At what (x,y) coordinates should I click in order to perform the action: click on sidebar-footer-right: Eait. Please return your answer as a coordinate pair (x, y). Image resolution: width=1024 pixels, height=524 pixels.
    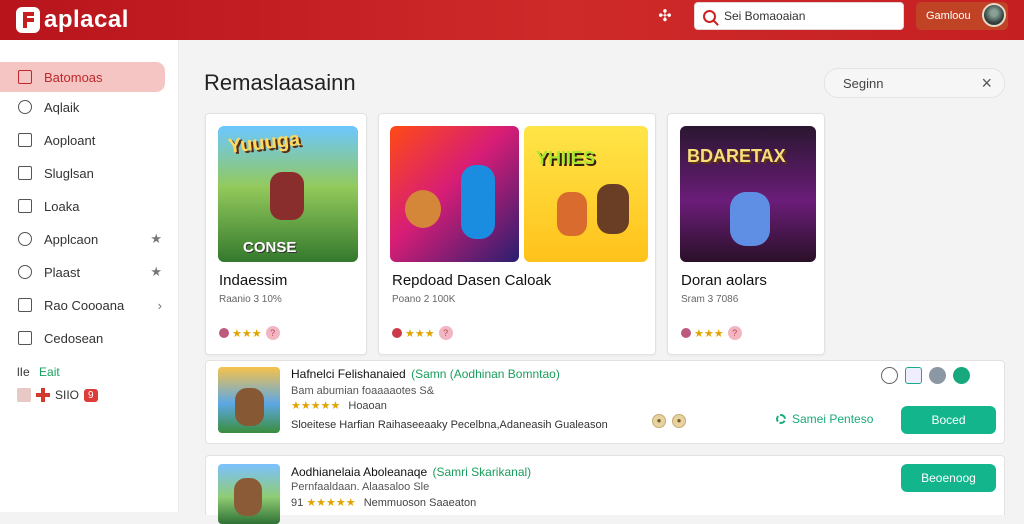
    Looking at the image, I should click on (49, 372).